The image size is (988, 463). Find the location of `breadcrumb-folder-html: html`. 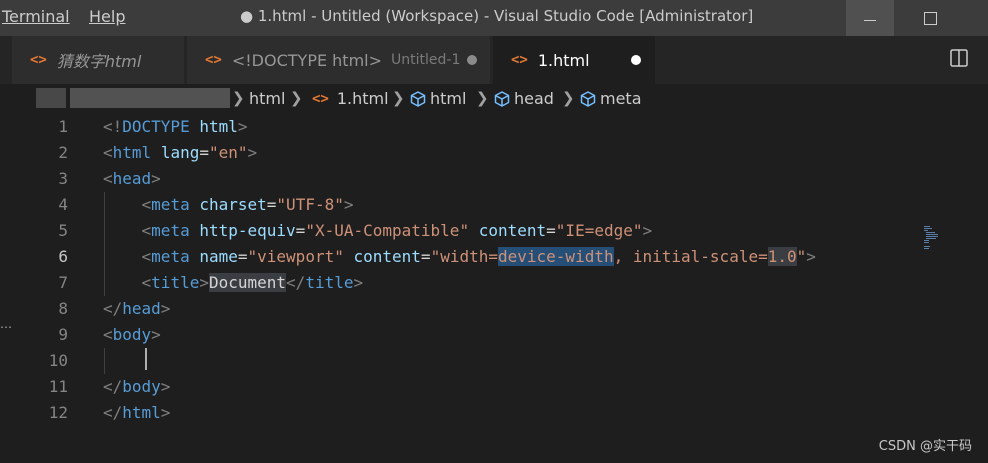

breadcrumb-folder-html: html is located at coordinates (267, 98).